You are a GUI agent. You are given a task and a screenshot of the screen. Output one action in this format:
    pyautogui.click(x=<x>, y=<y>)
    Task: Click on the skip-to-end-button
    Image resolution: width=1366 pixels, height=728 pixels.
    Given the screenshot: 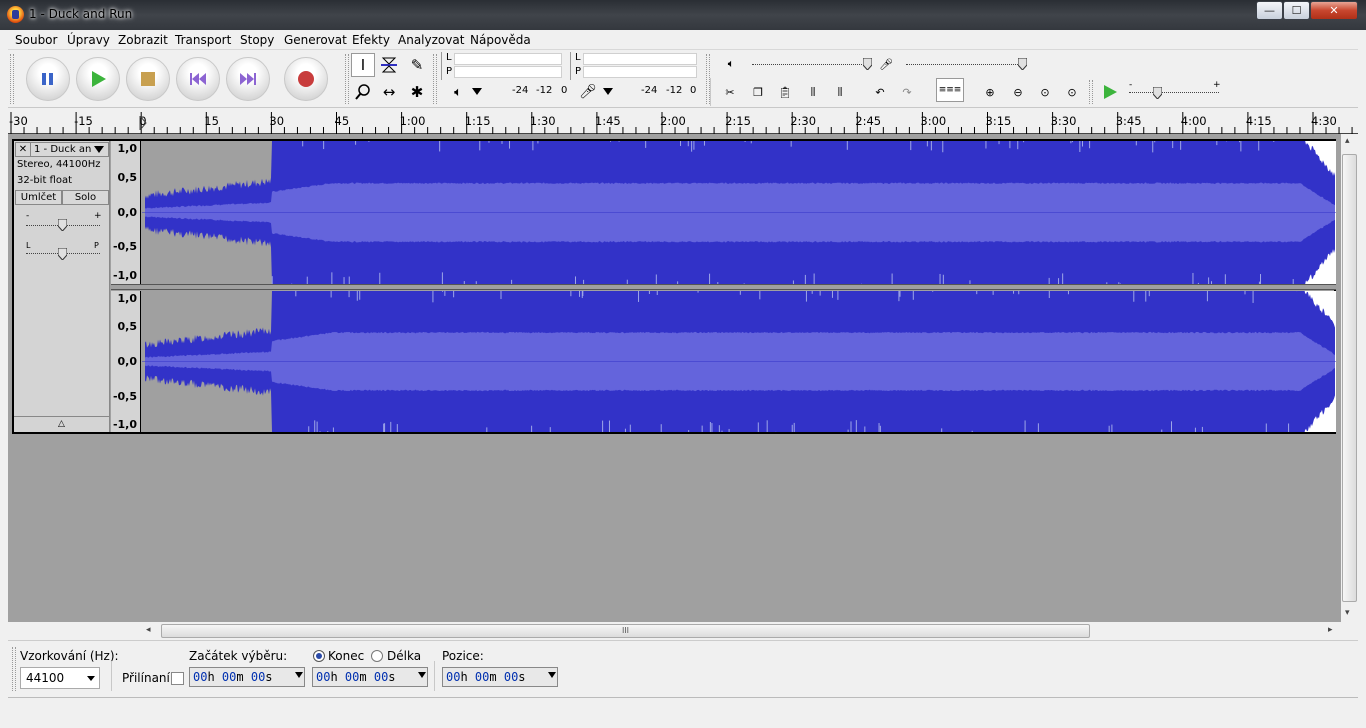 What is the action you would take?
    pyautogui.click(x=248, y=79)
    